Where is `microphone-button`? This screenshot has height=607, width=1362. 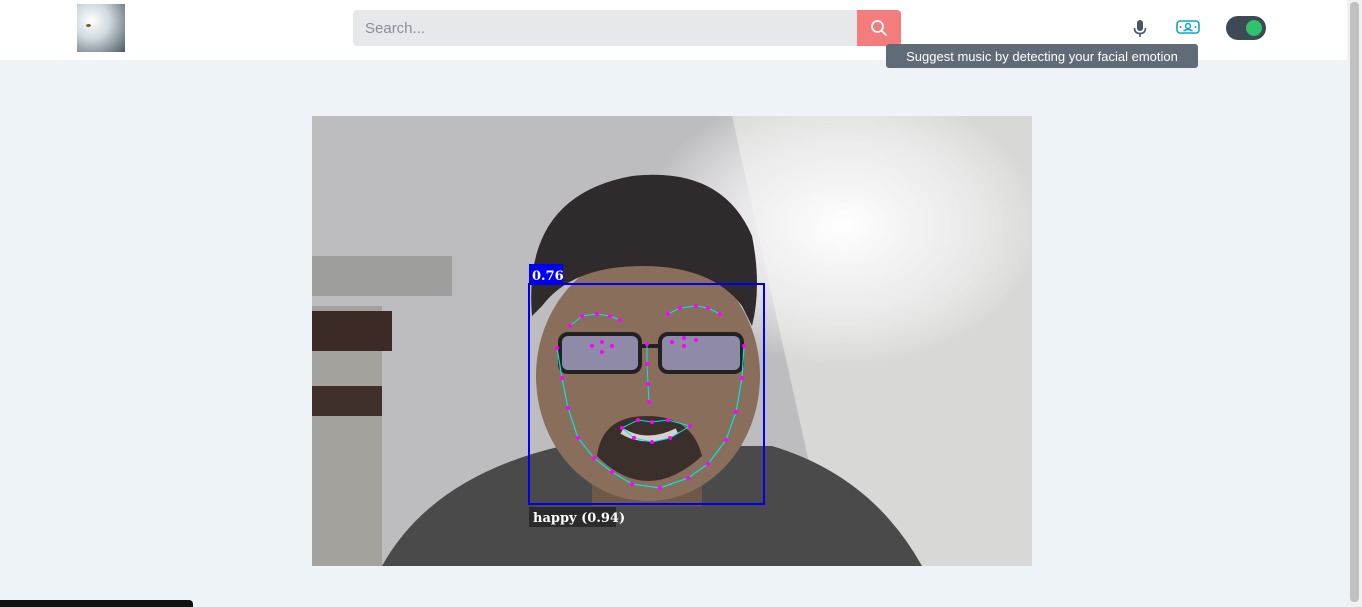
microphone-button is located at coordinates (1140, 29).